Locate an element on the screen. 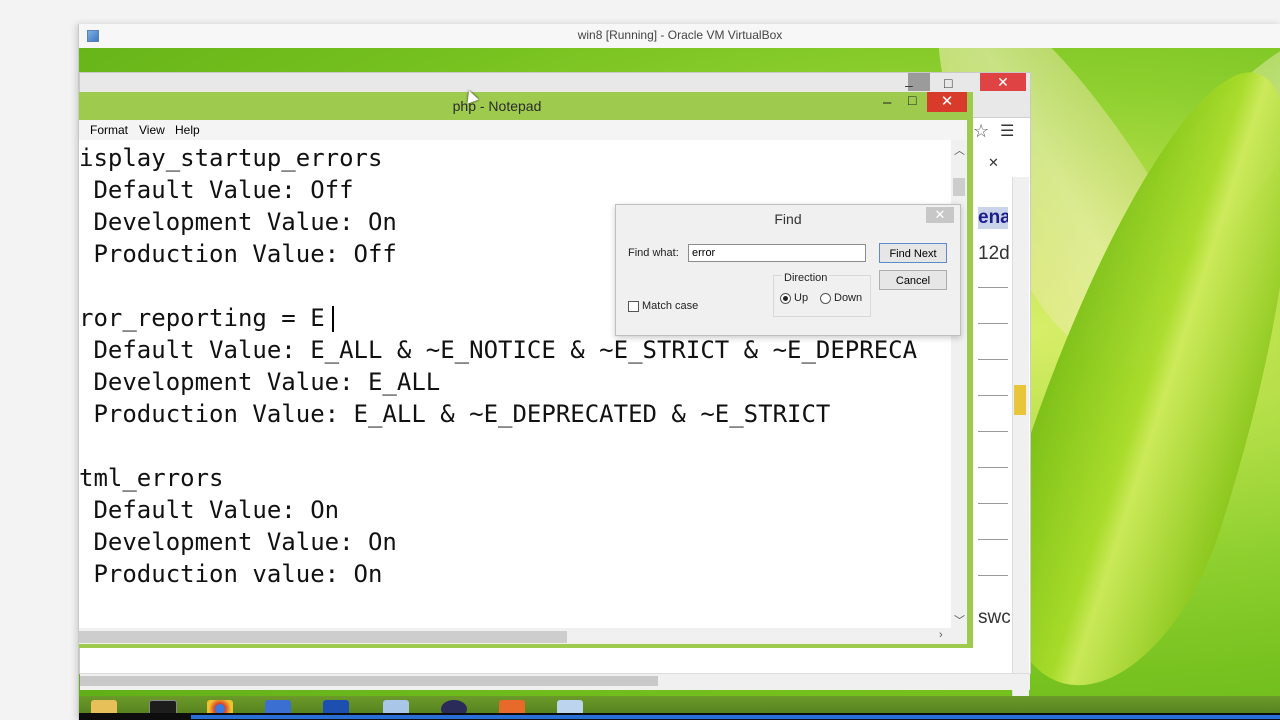 The height and width of the screenshot is (720, 1280). vertical-scroll-thumb is located at coordinates (959, 187).